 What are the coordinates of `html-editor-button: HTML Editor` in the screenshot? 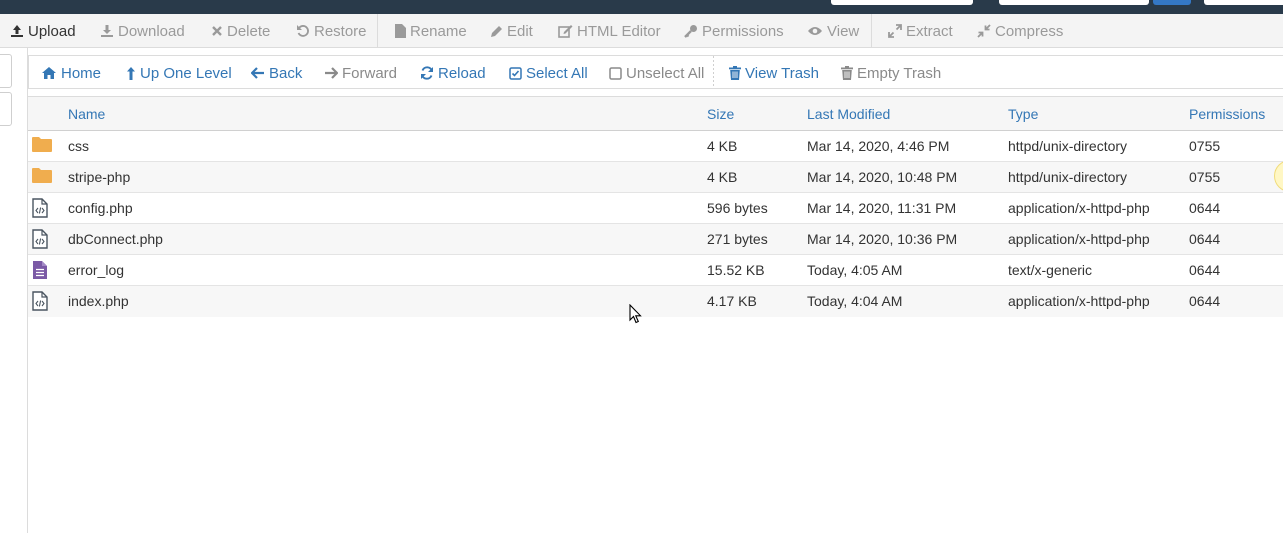 It's located at (609, 31).